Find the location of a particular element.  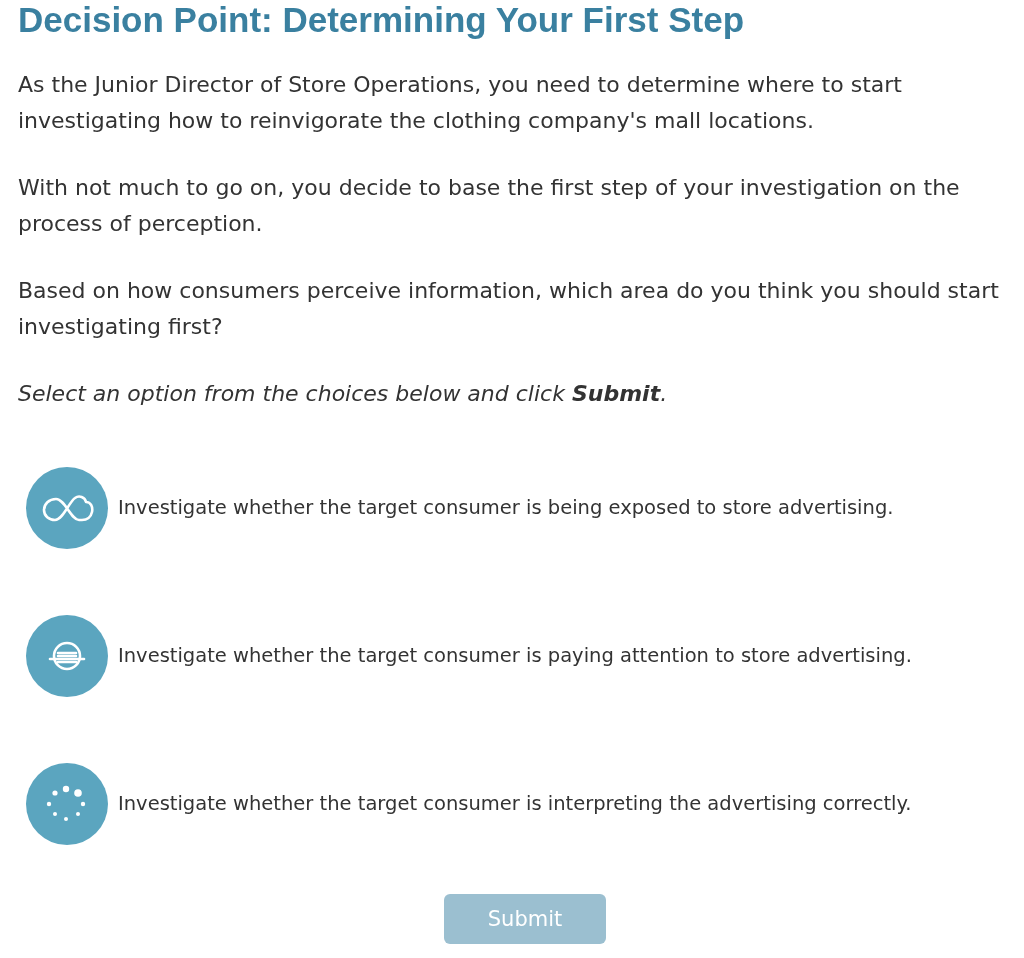

answer-option: Investigate whether the target consumer is being exposed to store advertising. is located at coordinates (460, 508).